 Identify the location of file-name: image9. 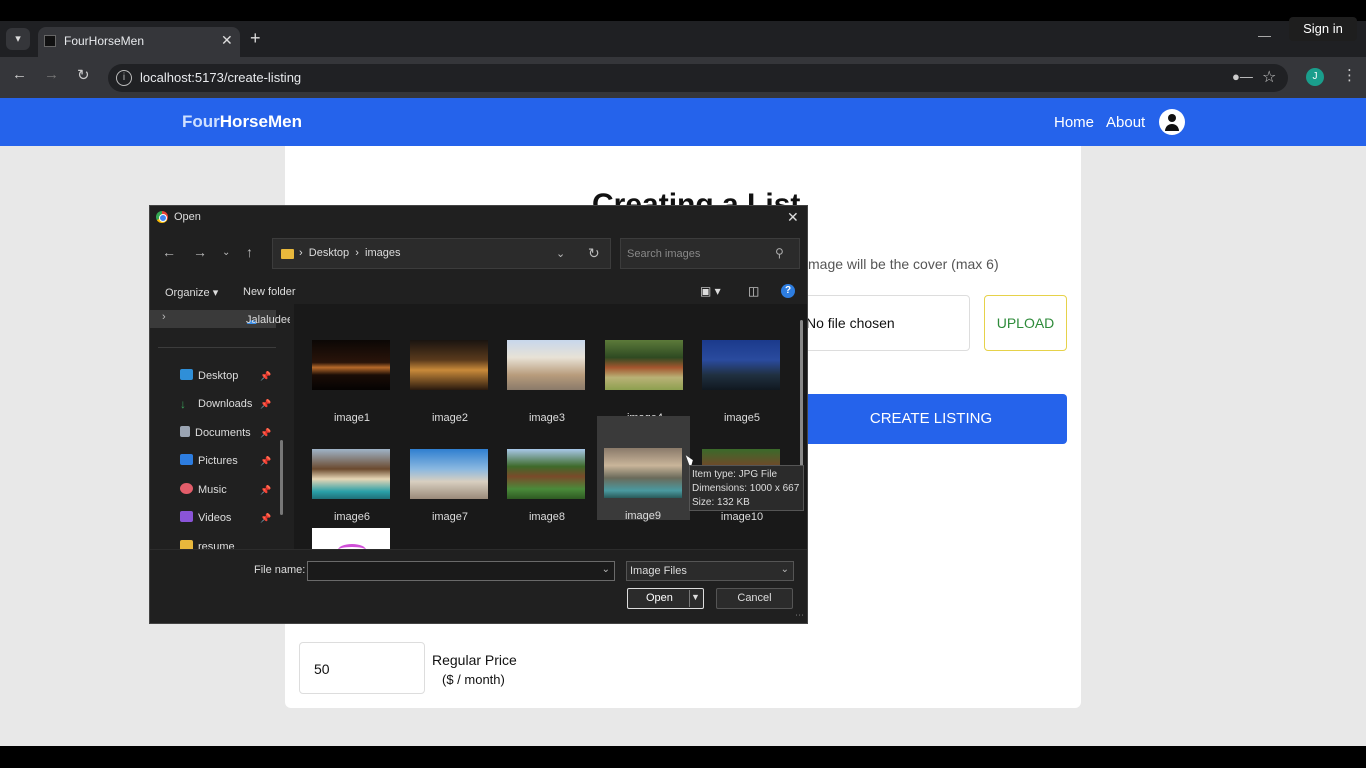
(643, 516).